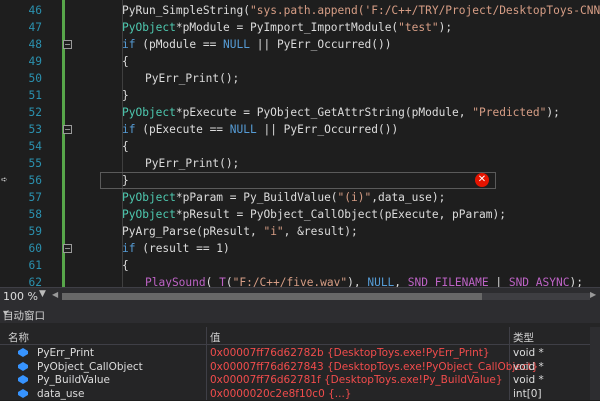 The height and width of the screenshot is (401, 600). What do you see at coordinates (401, 281) in the screenshot?
I see `code-token: ,` at bounding box center [401, 281].